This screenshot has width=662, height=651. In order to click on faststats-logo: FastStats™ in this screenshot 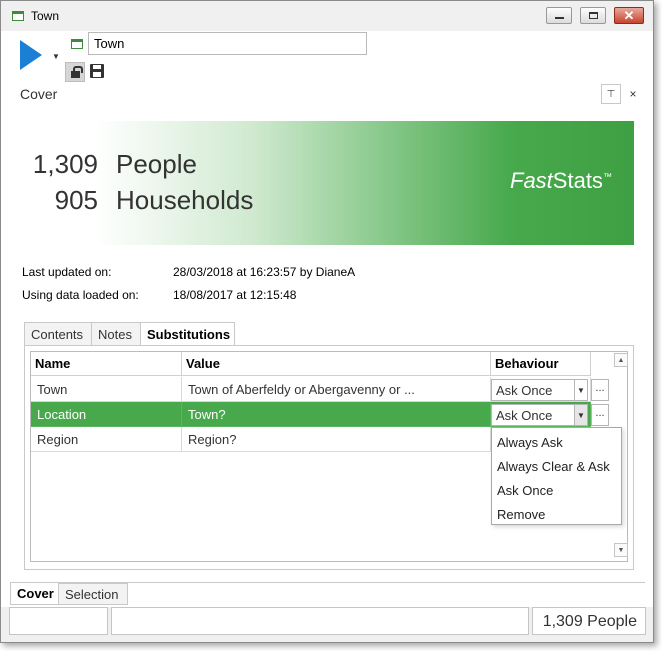, I will do `click(561, 180)`.